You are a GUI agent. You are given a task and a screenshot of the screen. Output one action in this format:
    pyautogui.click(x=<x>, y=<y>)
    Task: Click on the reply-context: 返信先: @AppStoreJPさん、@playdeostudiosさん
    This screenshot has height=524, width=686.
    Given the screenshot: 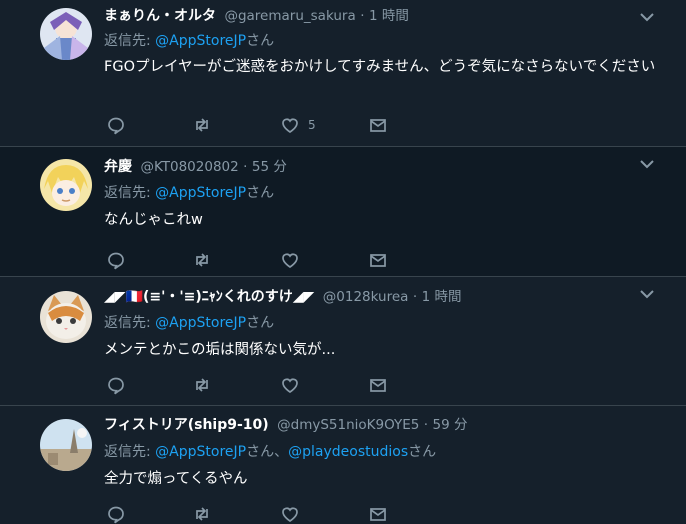 What is the action you would take?
    pyautogui.click(x=270, y=452)
    